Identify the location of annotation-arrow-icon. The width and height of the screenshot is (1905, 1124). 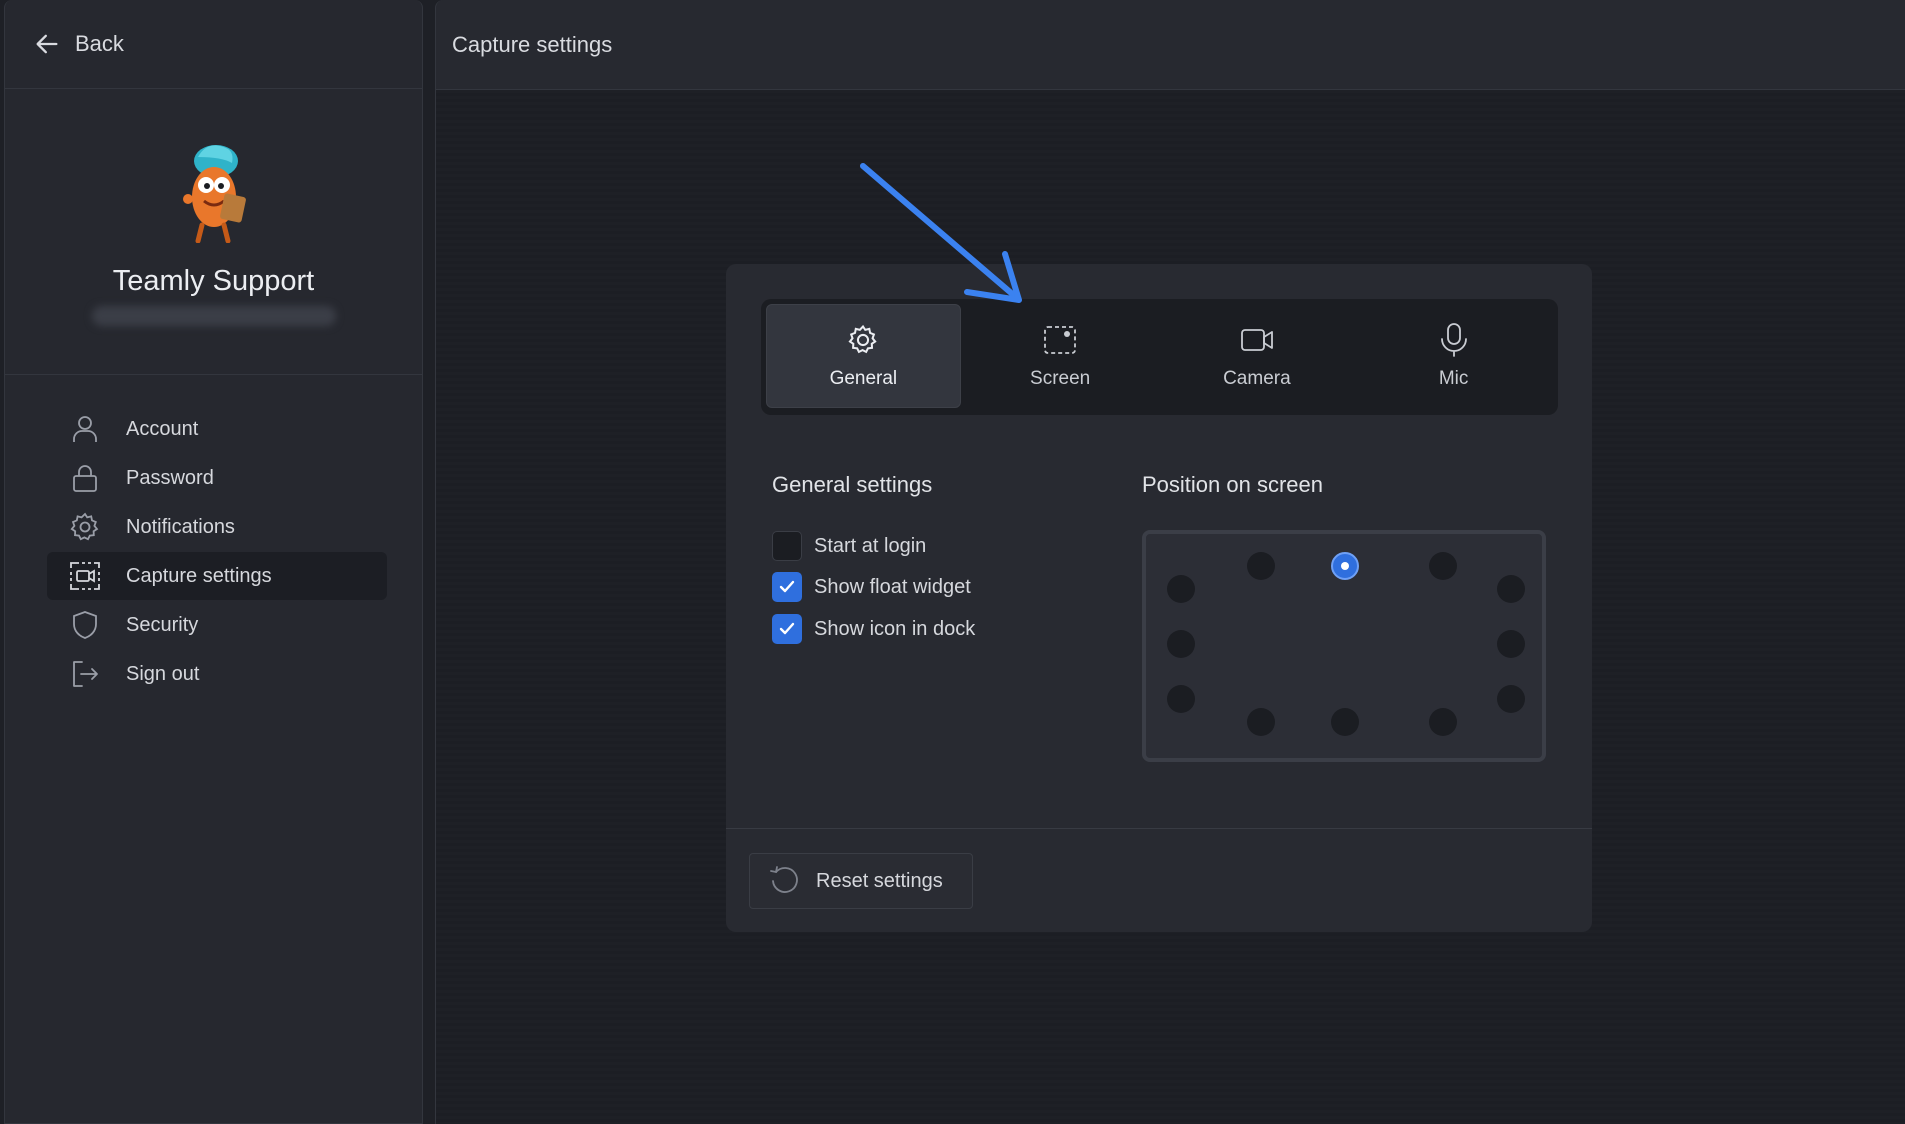
(941, 233).